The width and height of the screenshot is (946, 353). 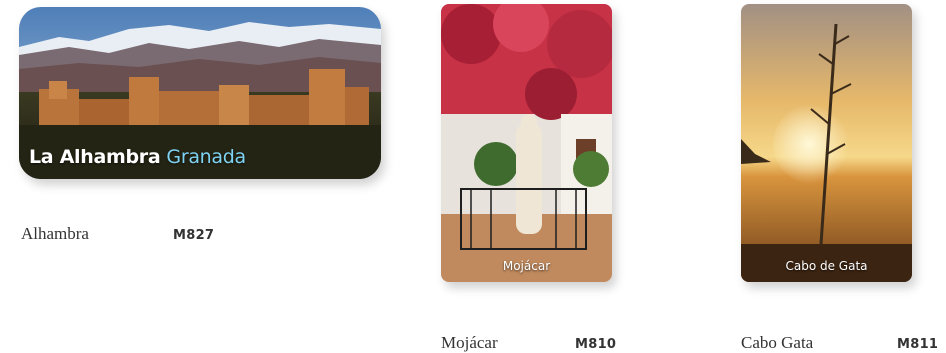 I want to click on alhambra-image-caption: La Alhambra Granada, so click(x=137, y=157).